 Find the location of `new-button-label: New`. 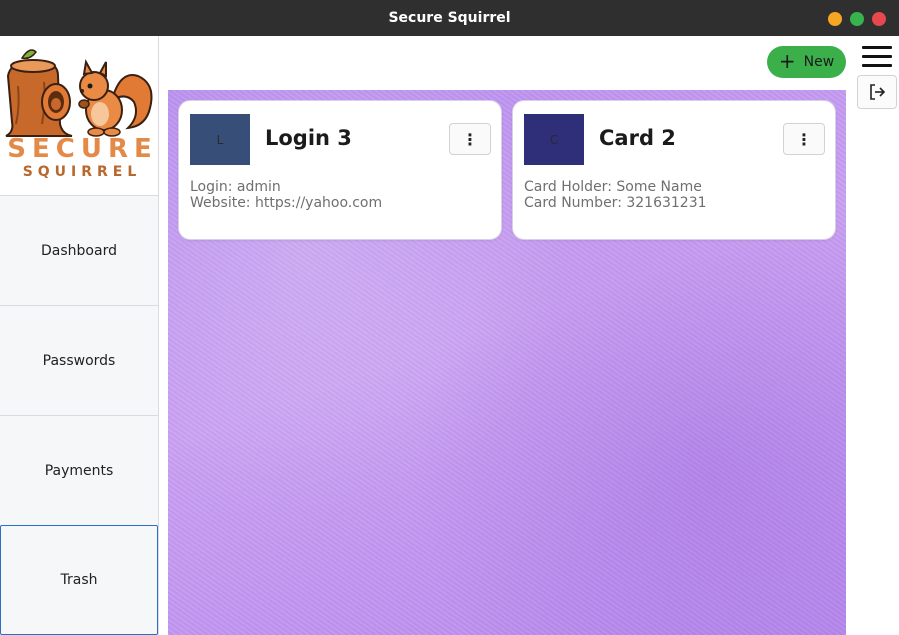

new-button-label: New is located at coordinates (819, 62).